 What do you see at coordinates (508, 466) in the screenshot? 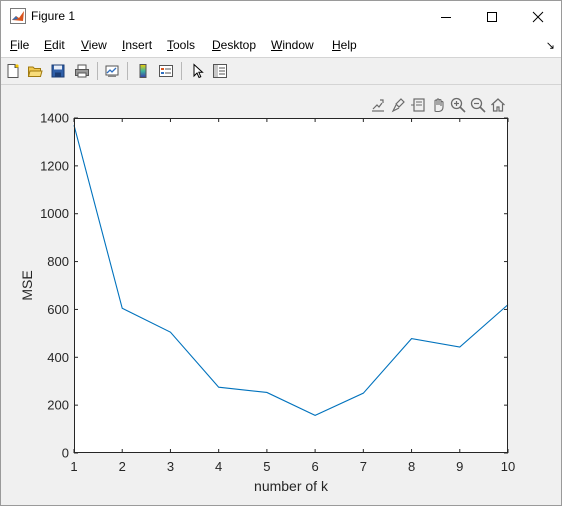
I see `x-tick-label: 10` at bounding box center [508, 466].